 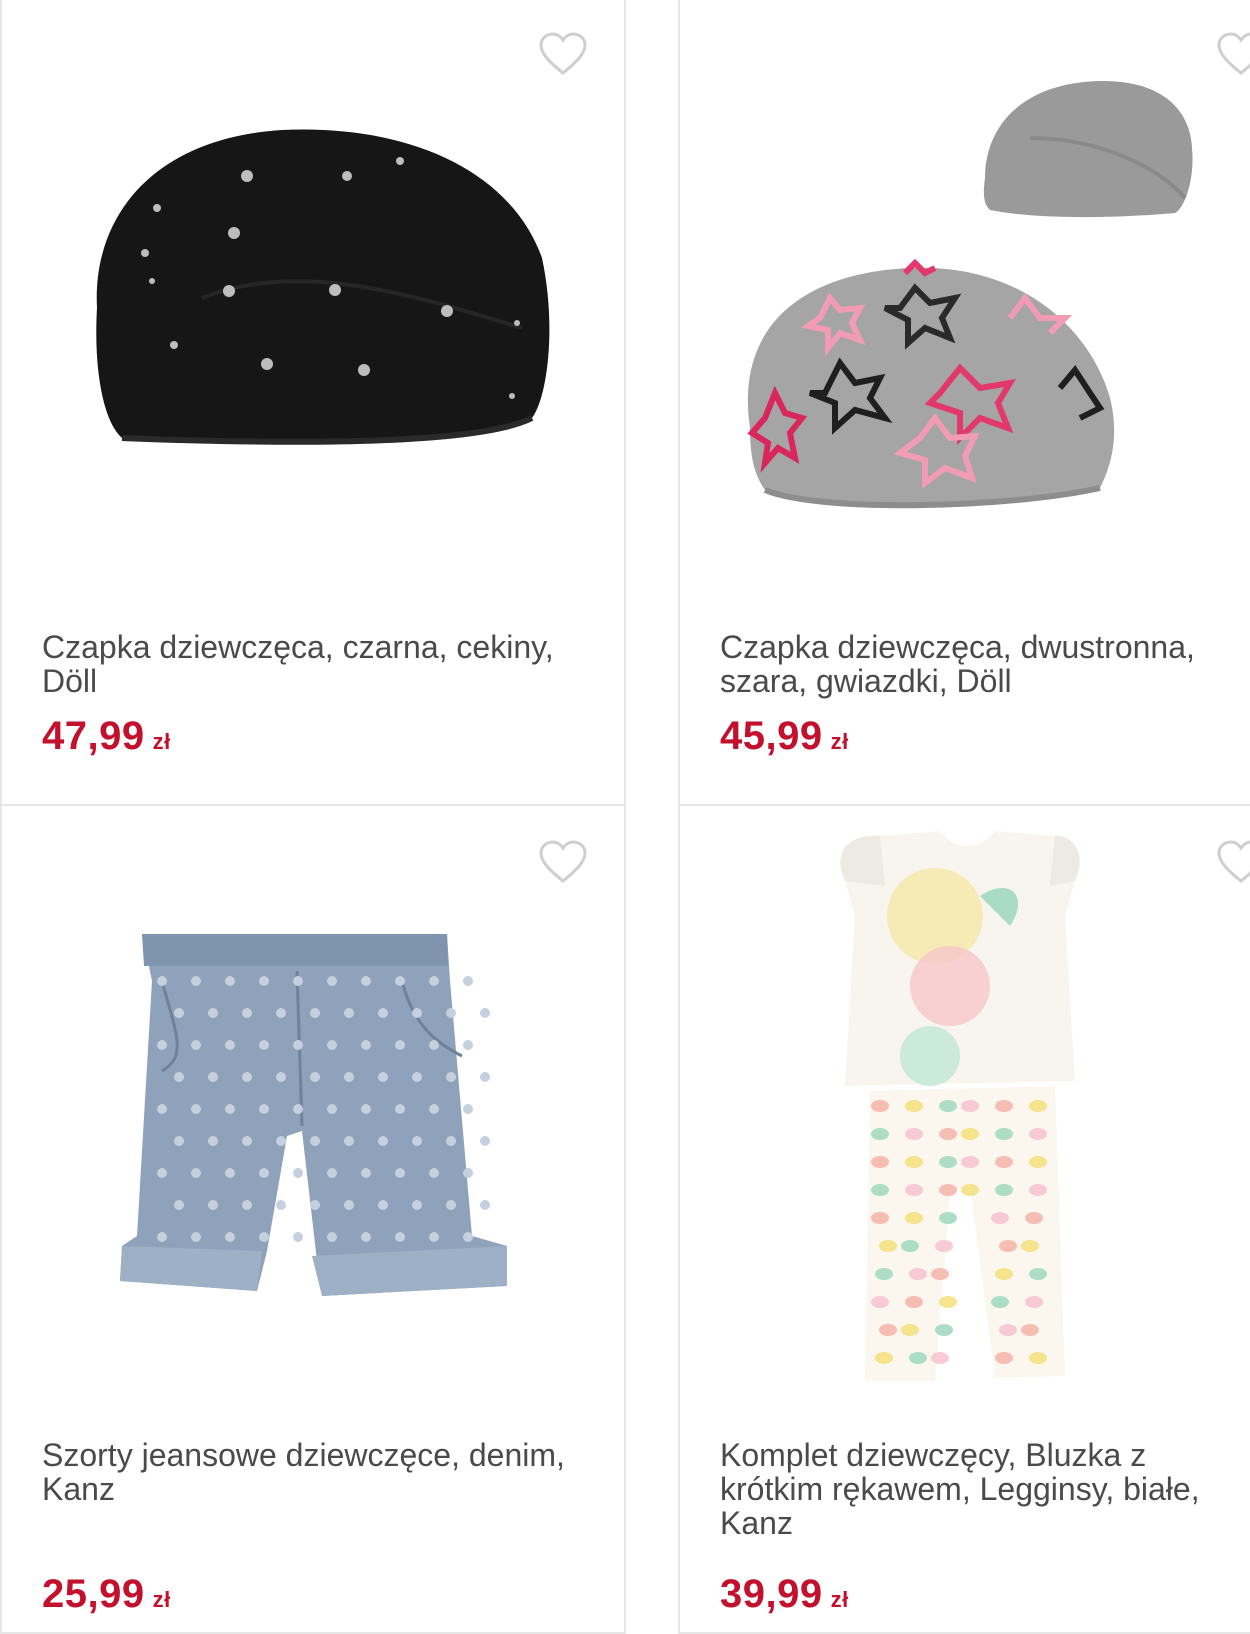 I want to click on product-title: Czapka dziewczęca, czarna, cekiny, Döll, so click(x=322, y=664).